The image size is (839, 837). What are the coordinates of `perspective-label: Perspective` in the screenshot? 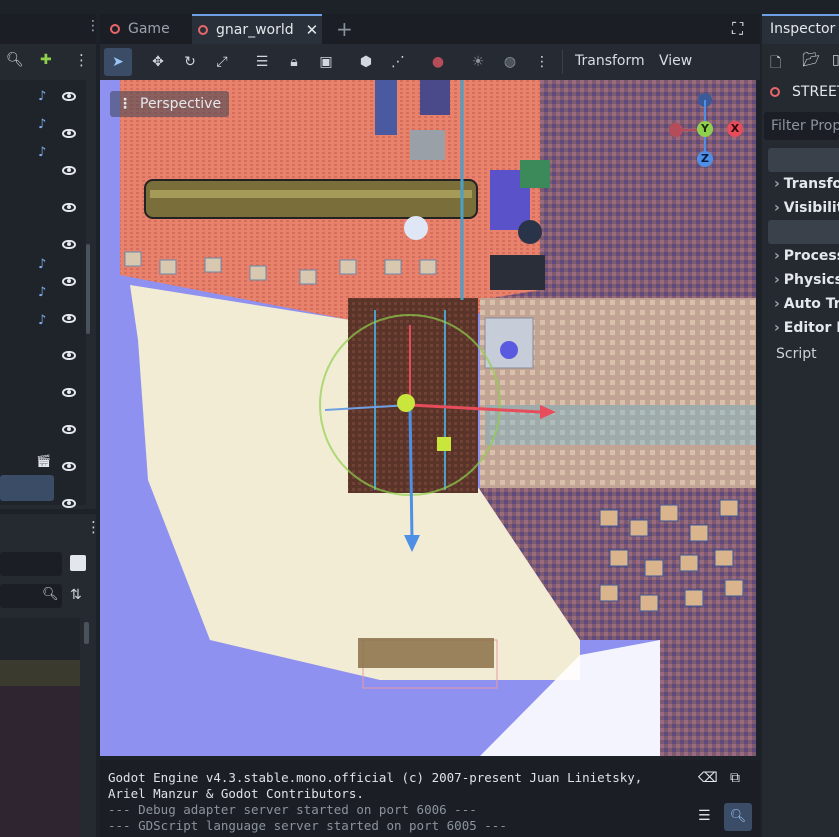 It's located at (181, 104).